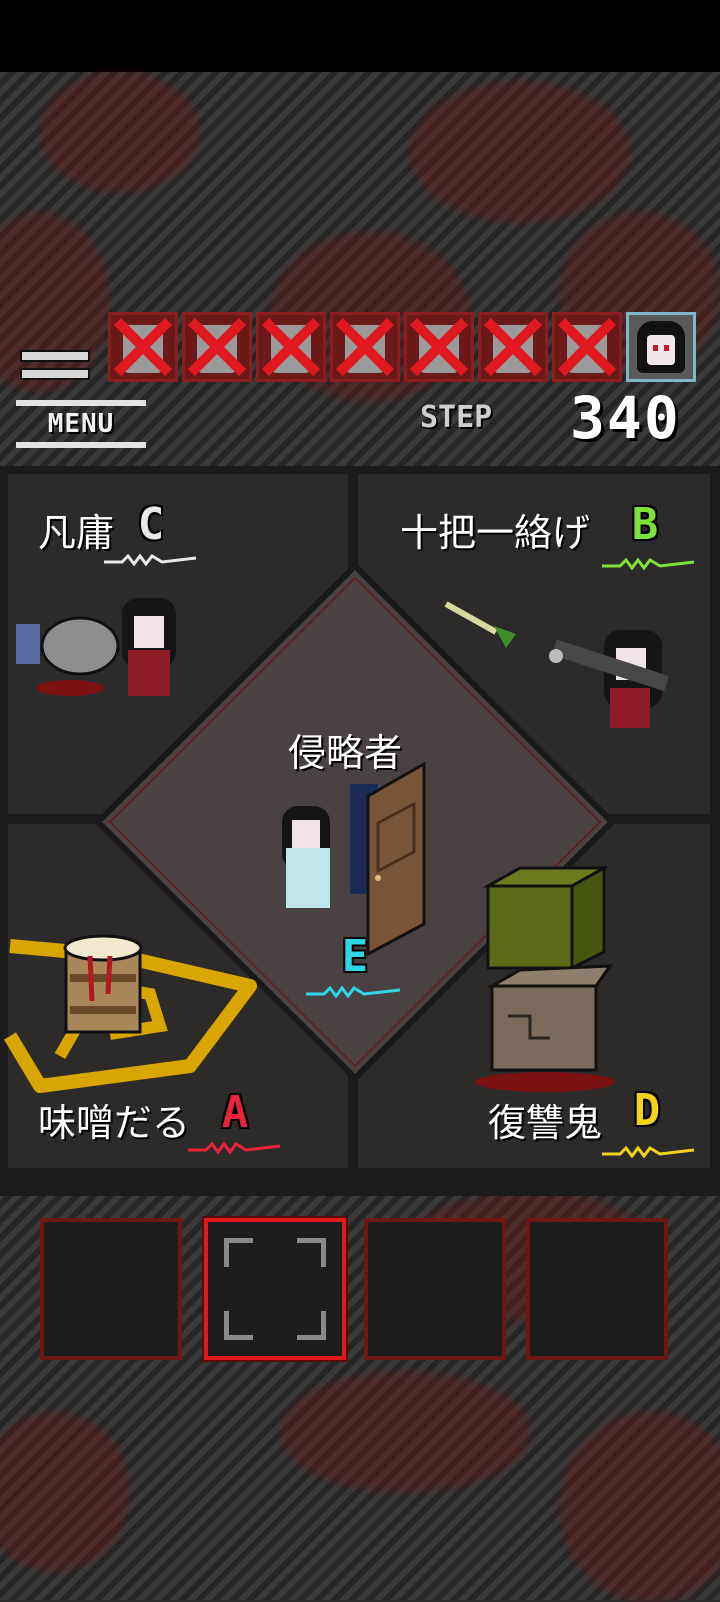  I want to click on quadrant-top-right-label: 十把一絡げ, so click(495, 533).